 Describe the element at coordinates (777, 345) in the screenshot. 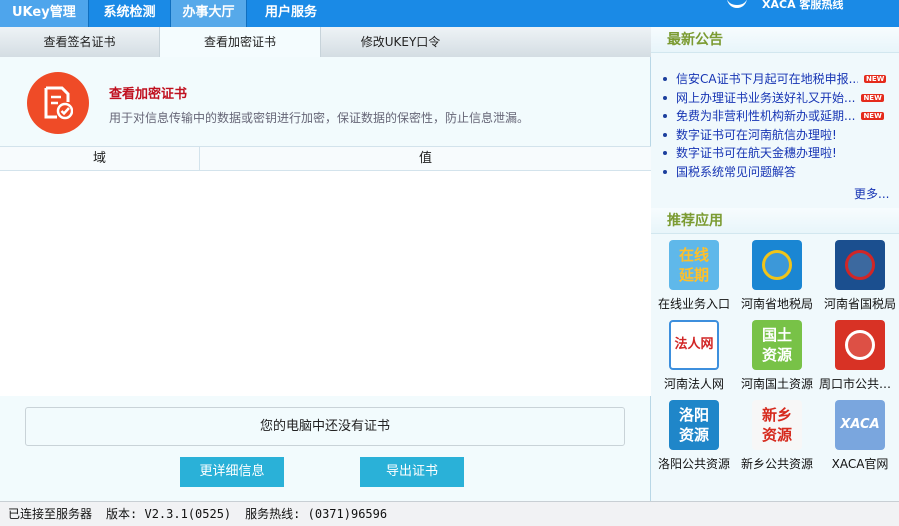

I see `land-resources-icon: 国土 资源` at that location.